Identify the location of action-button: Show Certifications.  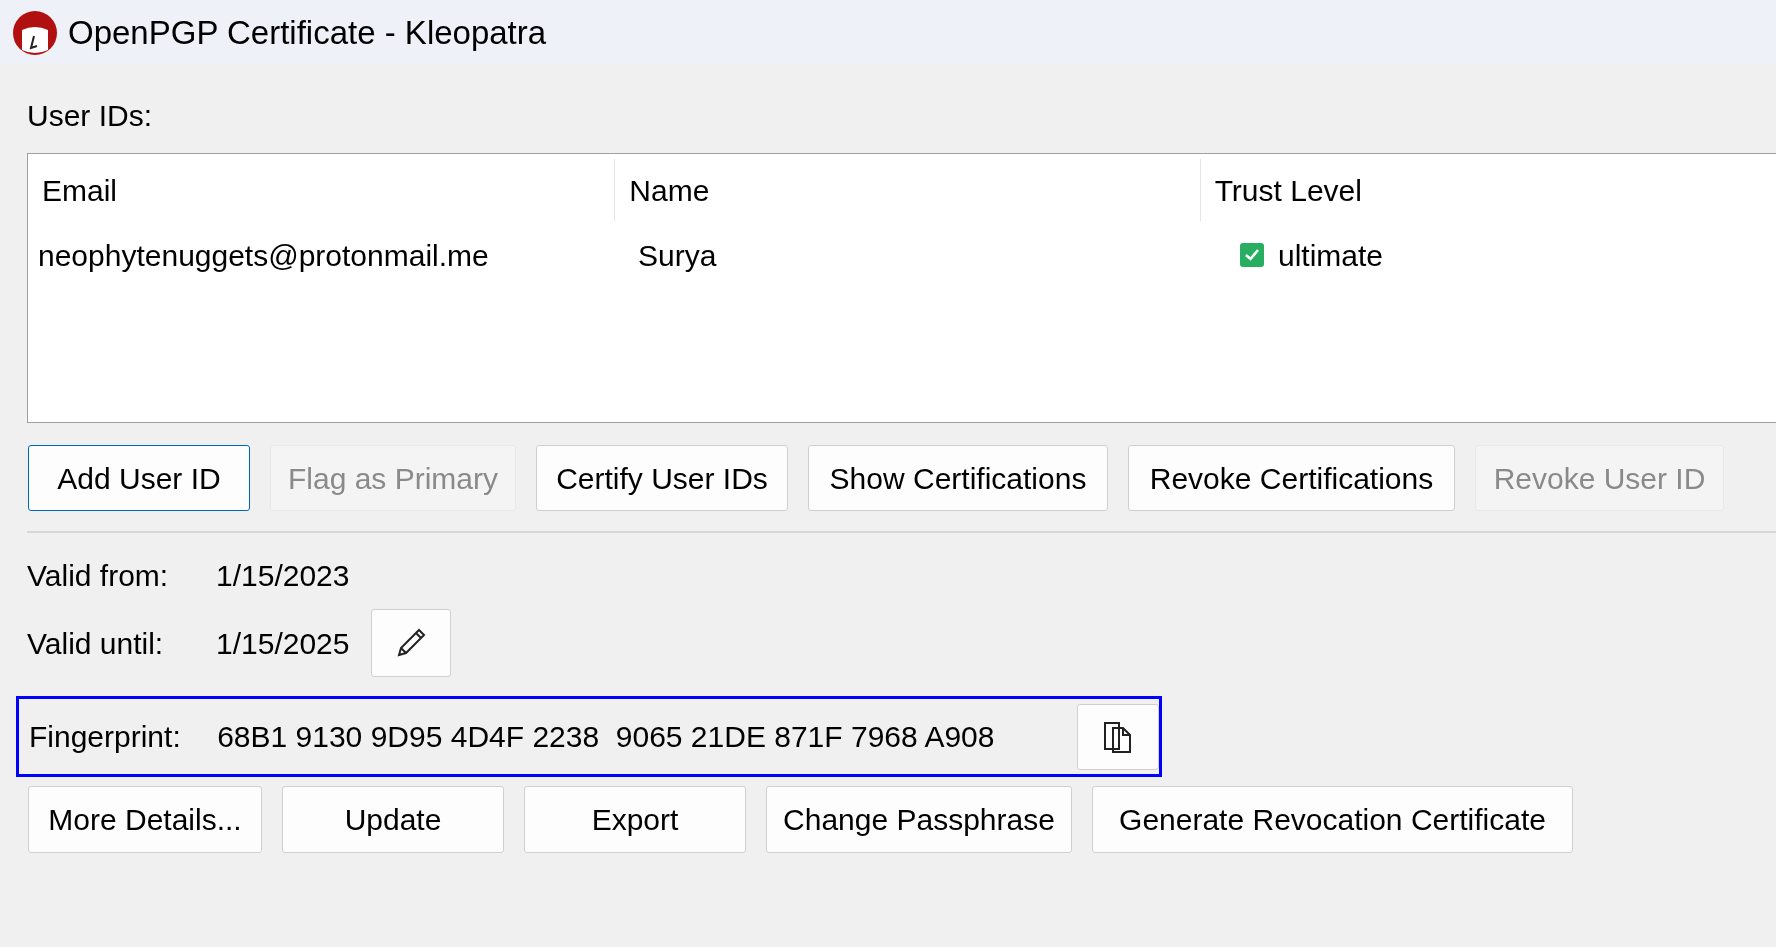
(958, 478).